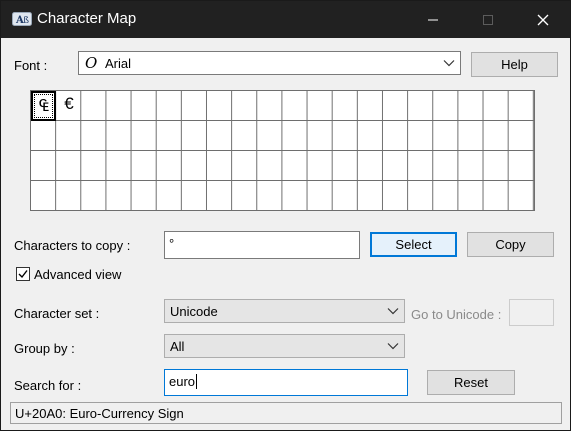  I want to click on search-for-label: Search for :, so click(48, 385).